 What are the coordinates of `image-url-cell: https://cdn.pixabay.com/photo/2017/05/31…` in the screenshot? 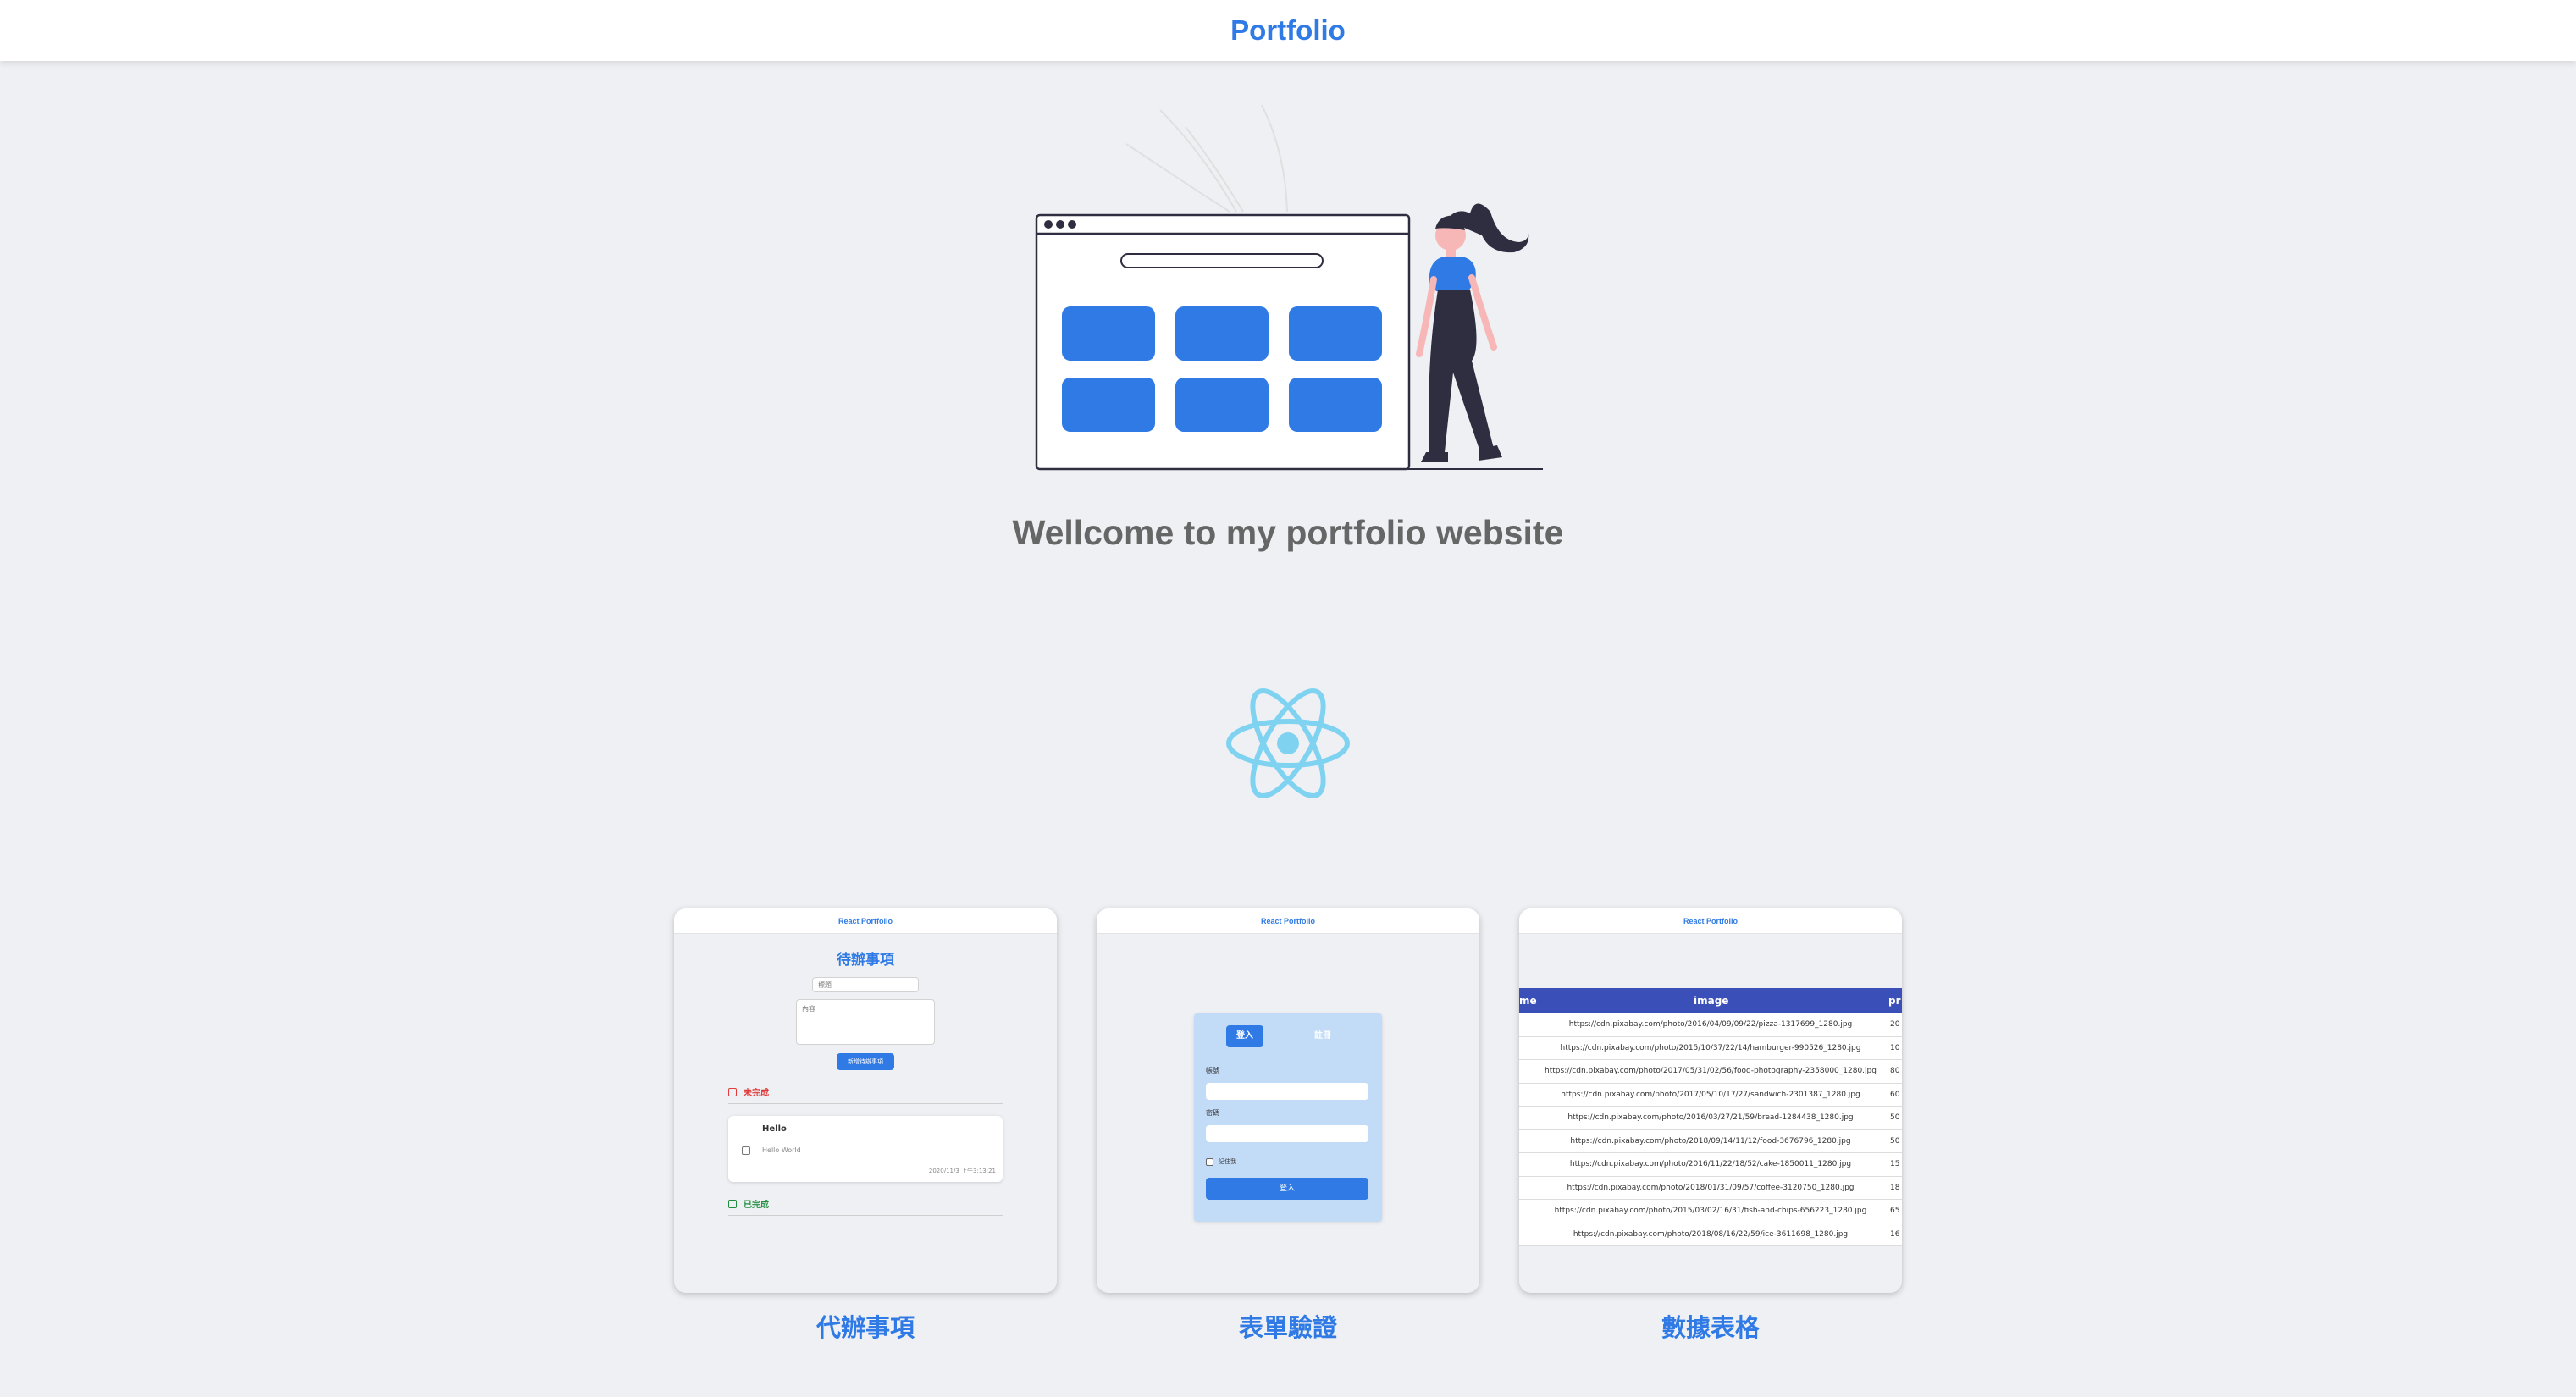 It's located at (1711, 1071).